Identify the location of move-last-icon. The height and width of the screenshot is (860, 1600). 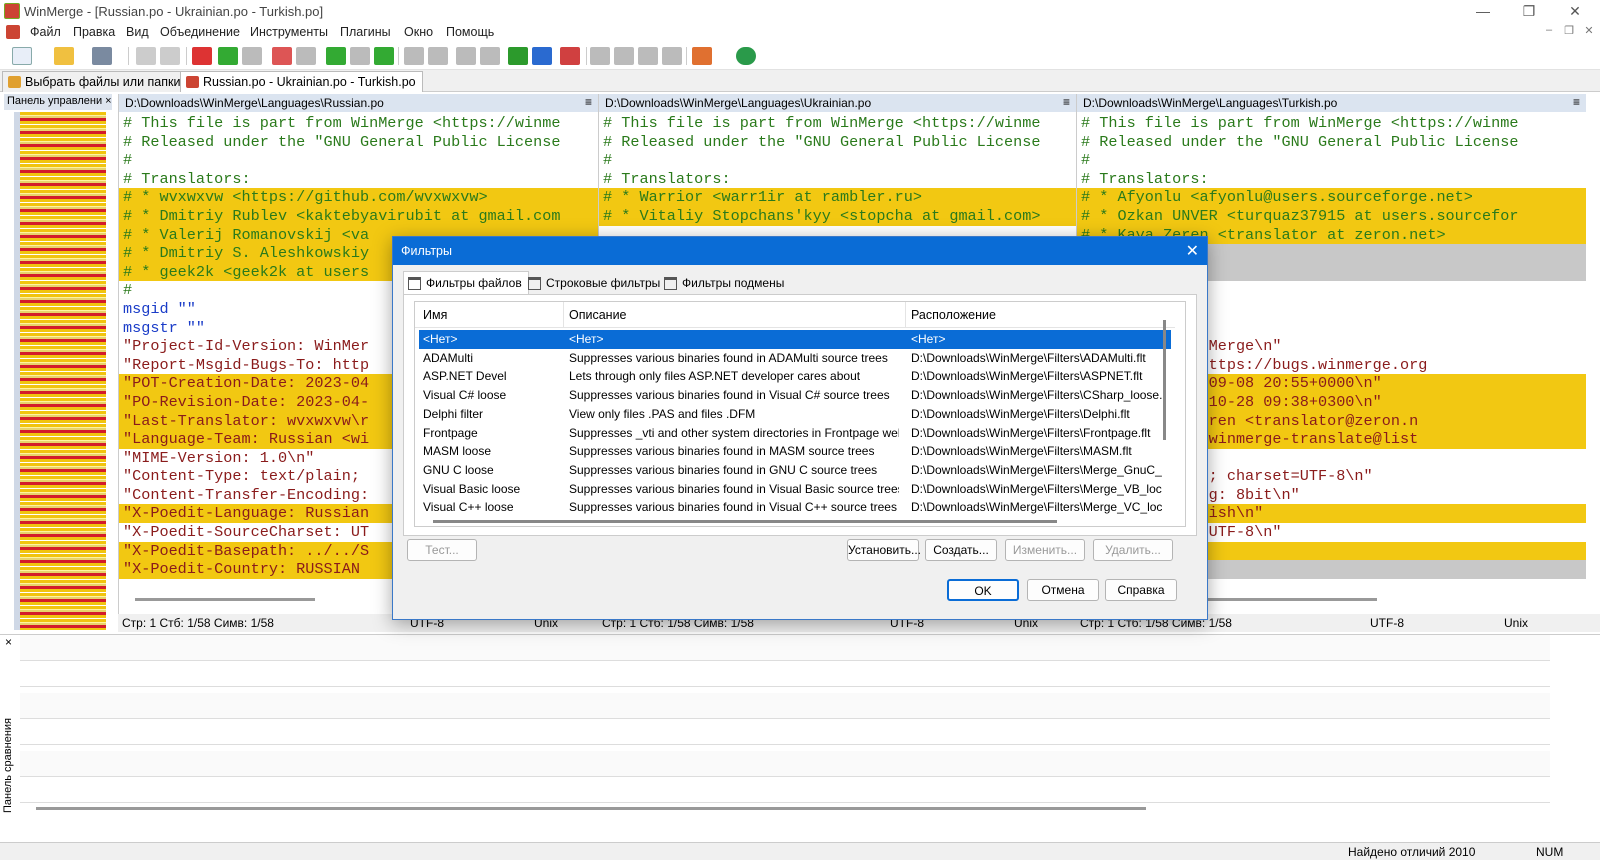
(672, 56).